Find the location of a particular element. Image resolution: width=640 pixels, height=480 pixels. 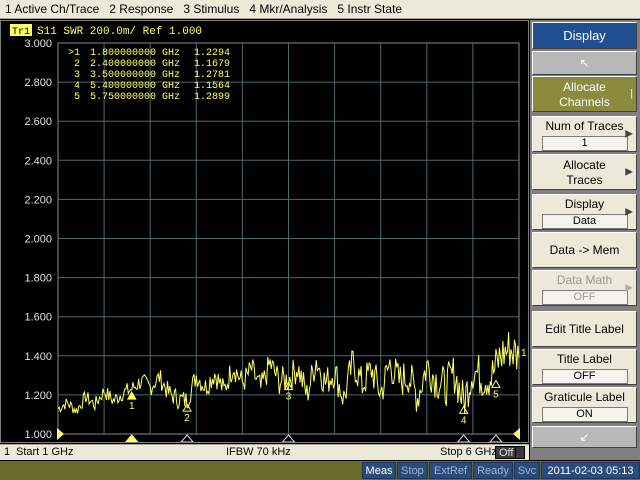

trace-badge: Tr1 is located at coordinates (21, 32).